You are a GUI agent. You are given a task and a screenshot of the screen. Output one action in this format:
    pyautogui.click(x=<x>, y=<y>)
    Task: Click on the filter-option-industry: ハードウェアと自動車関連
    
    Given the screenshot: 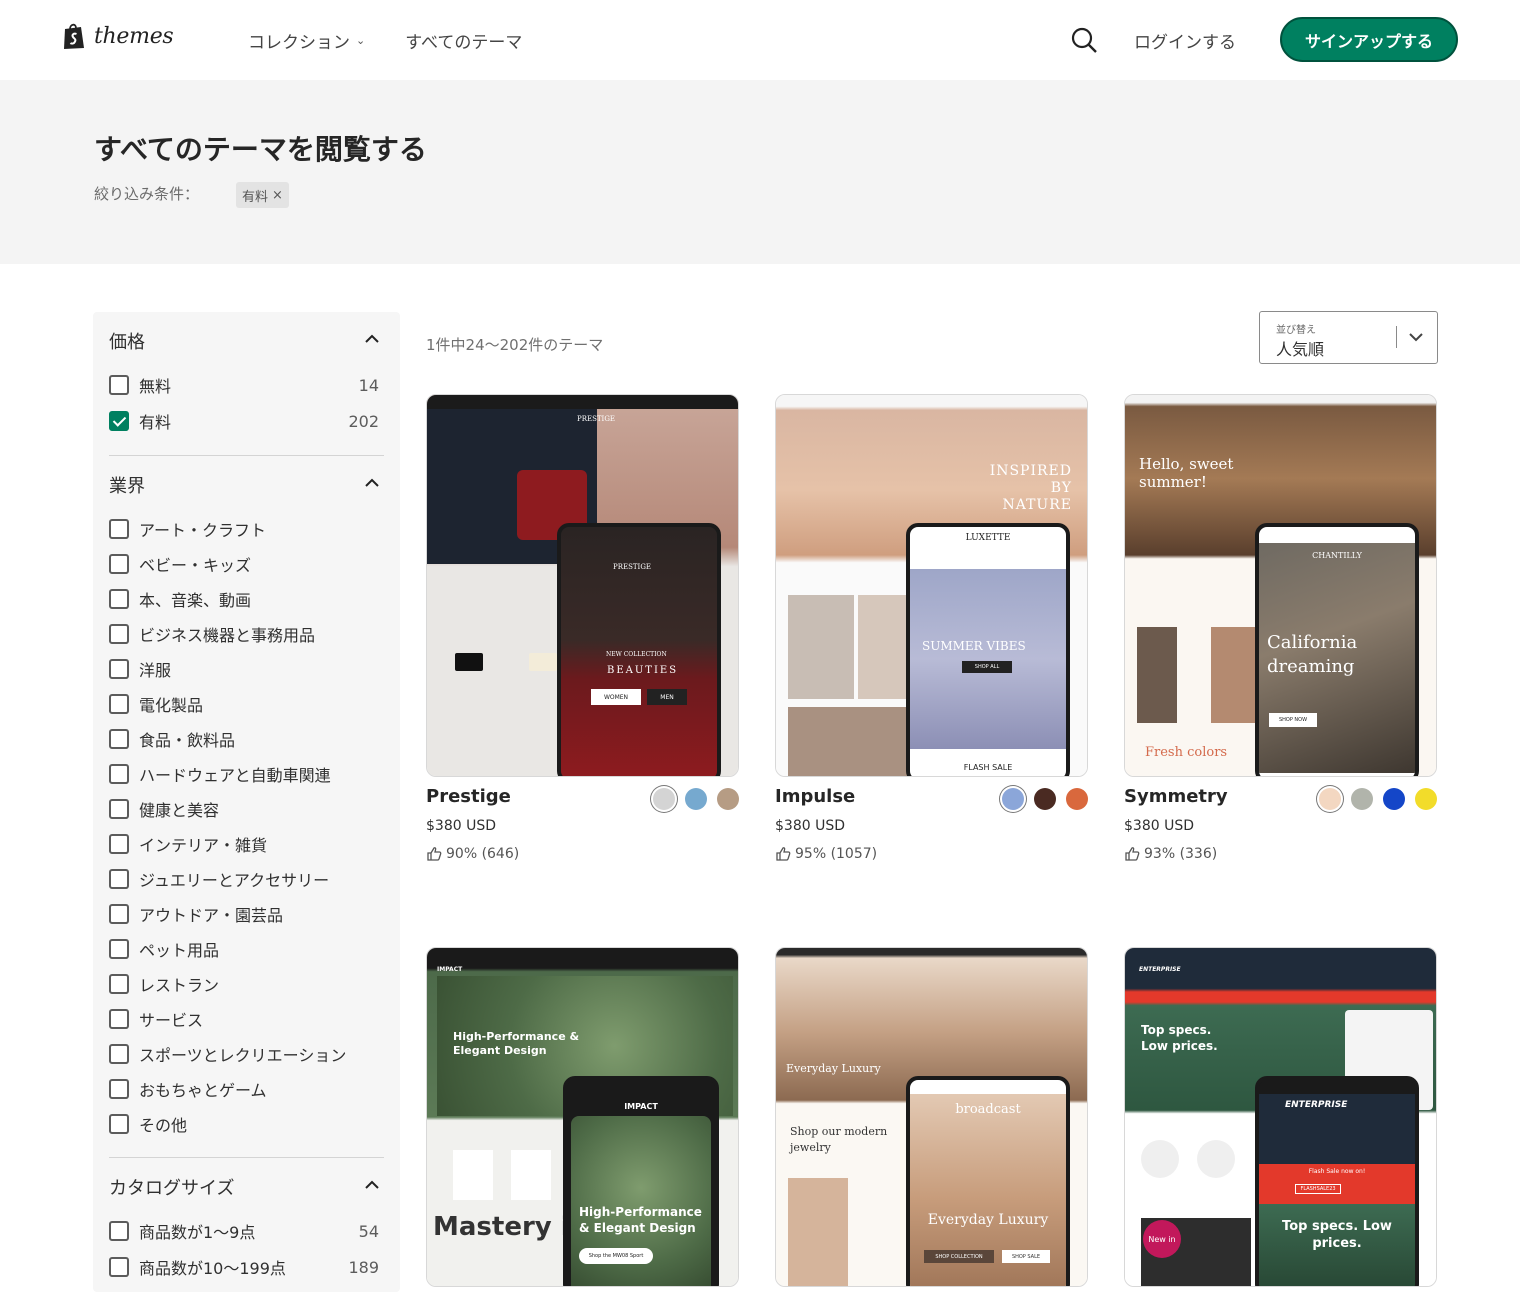 What is the action you would take?
    pyautogui.click(x=244, y=774)
    